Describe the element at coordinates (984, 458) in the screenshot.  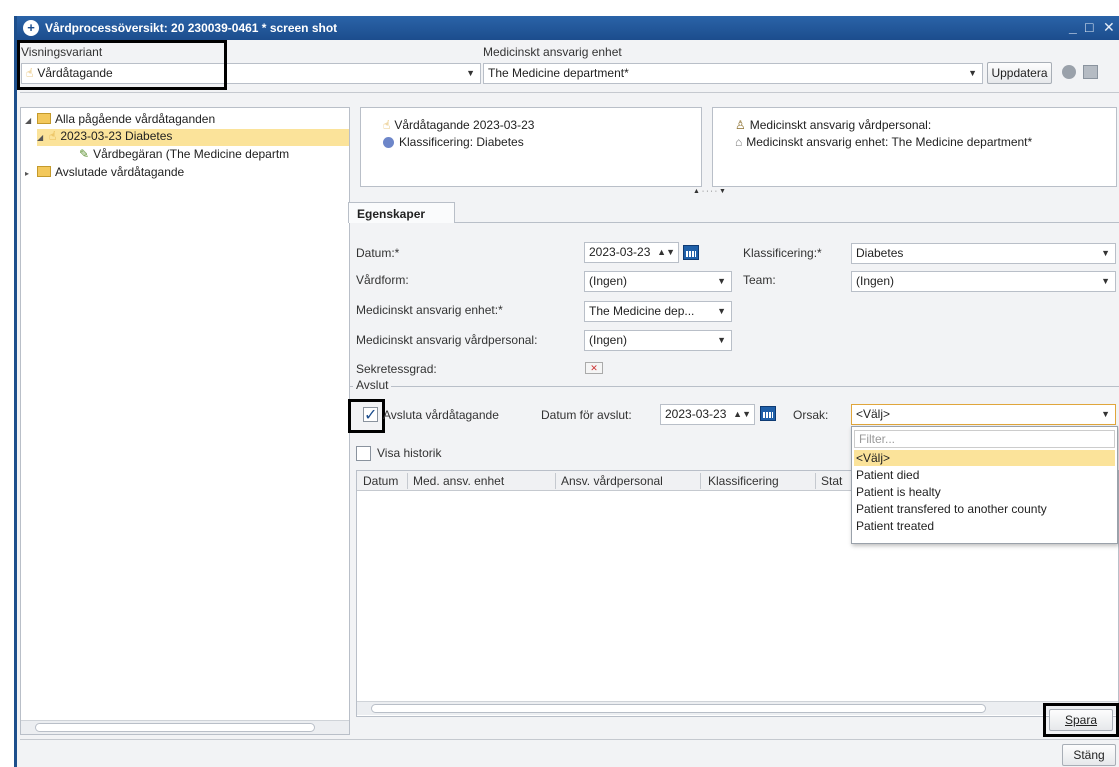
I see `reason-option: <Välj>` at that location.